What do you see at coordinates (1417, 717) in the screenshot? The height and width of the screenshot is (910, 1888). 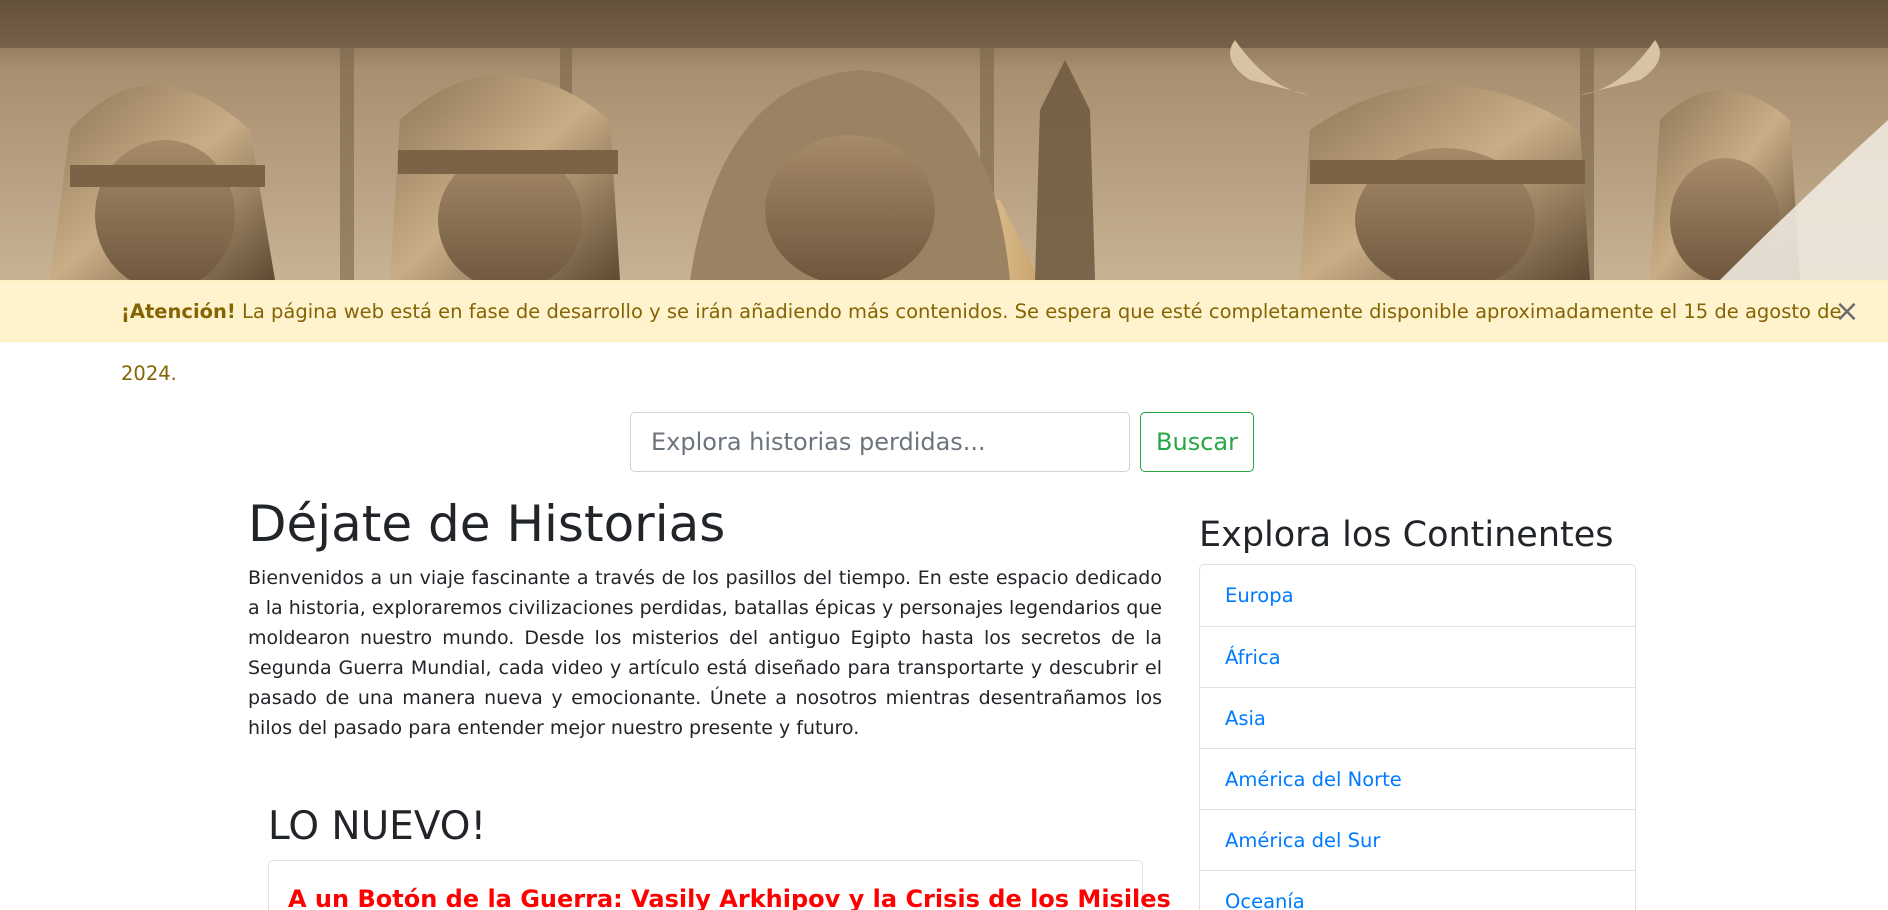 I see `continent-link-asia: Asia` at bounding box center [1417, 717].